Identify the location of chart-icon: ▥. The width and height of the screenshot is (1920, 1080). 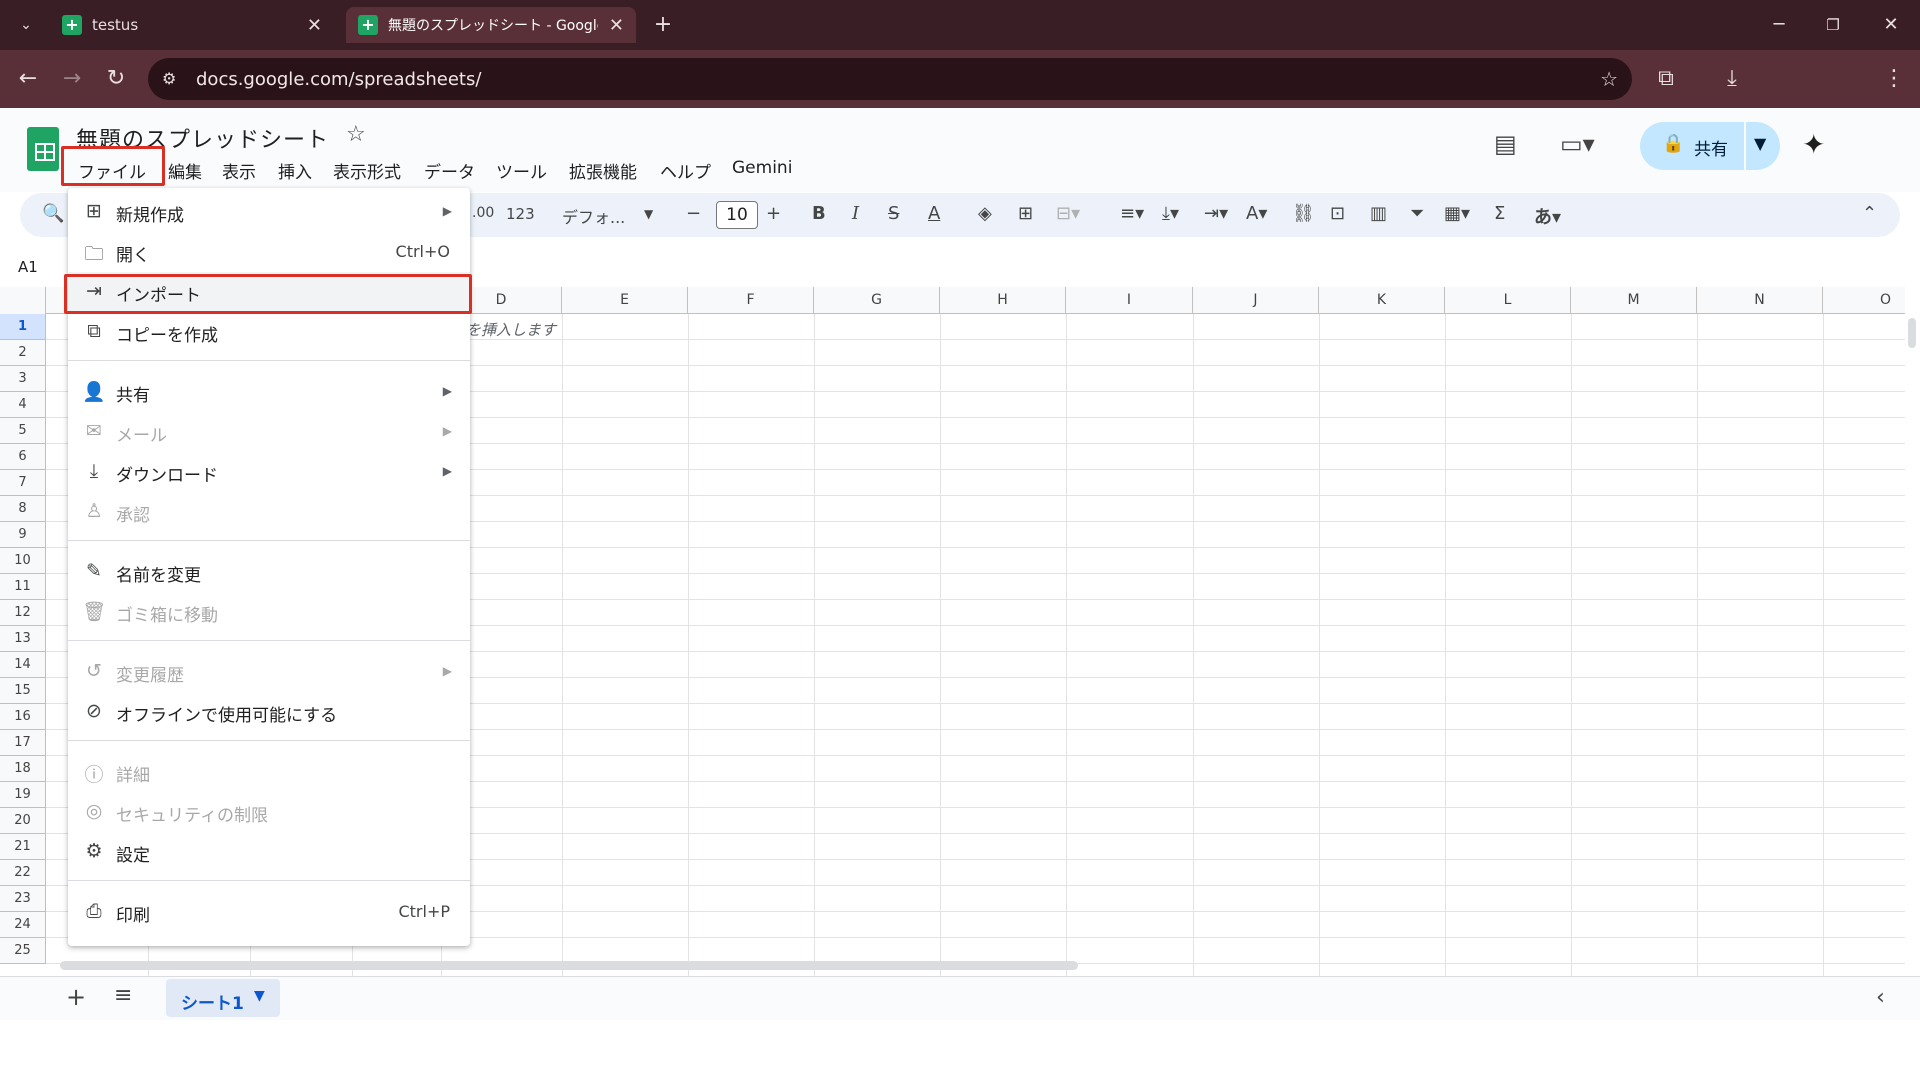
(1378, 213).